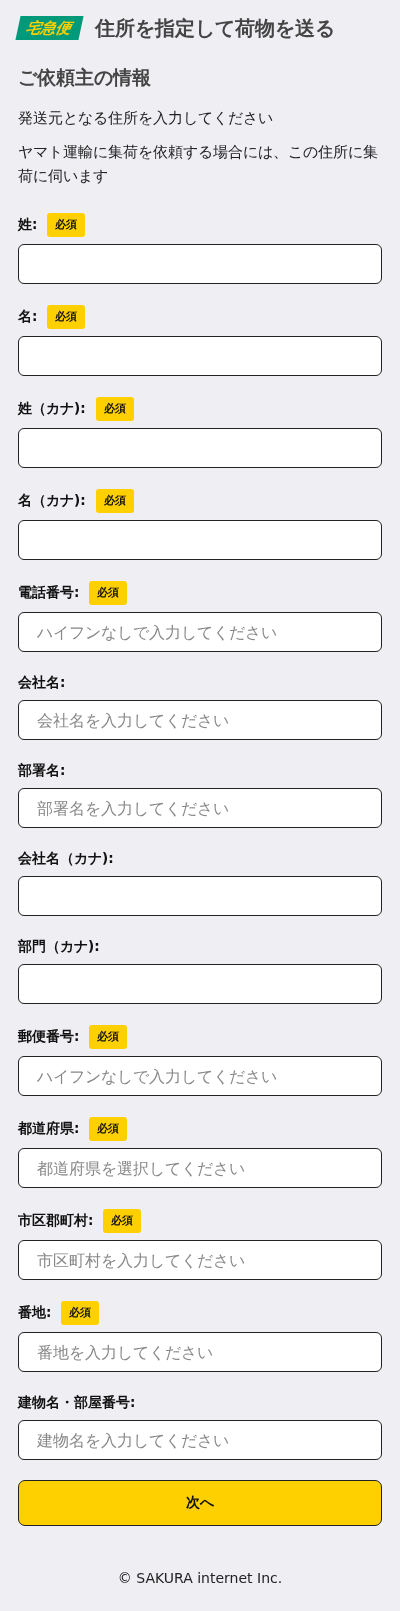 The height and width of the screenshot is (1611, 400). What do you see at coordinates (49, 593) in the screenshot?
I see `field-label: 電話番号:` at bounding box center [49, 593].